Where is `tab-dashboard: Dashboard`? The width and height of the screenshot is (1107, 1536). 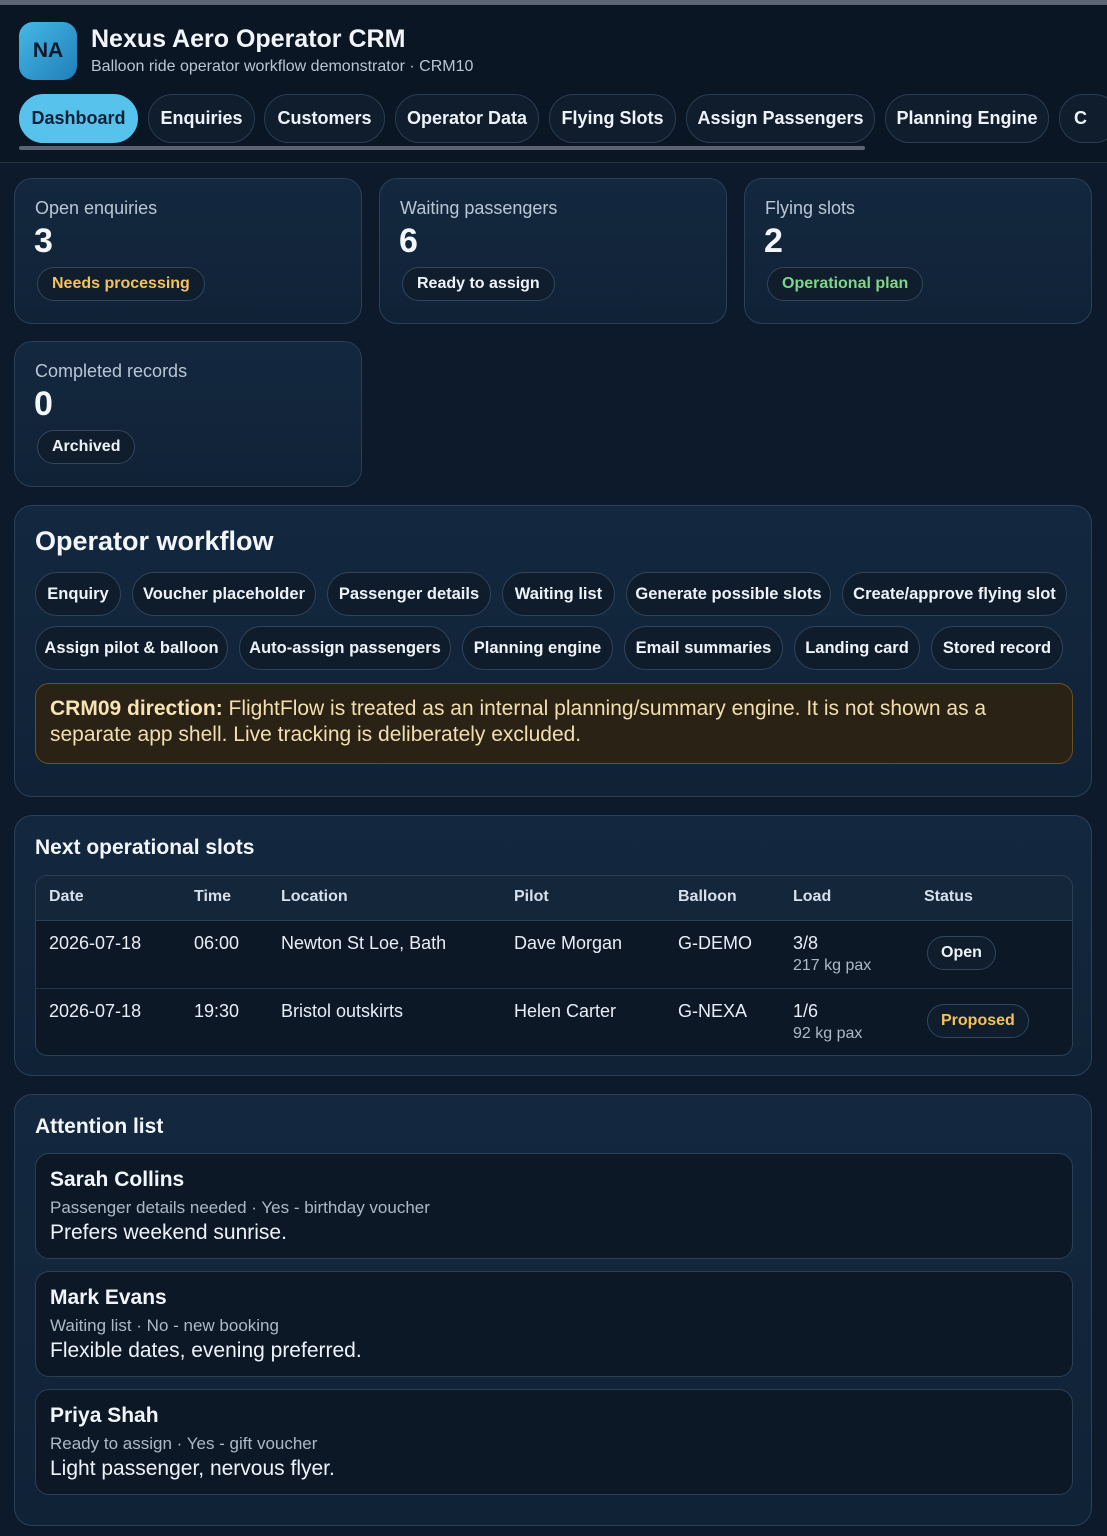
tab-dashboard: Dashboard is located at coordinates (78, 118).